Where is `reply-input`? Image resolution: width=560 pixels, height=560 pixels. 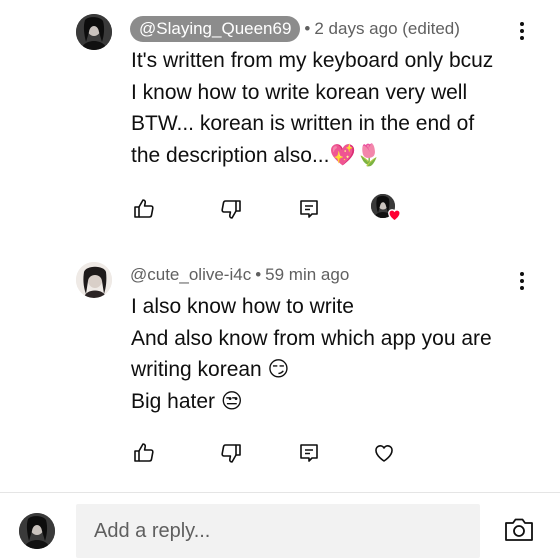 reply-input is located at coordinates (278, 531).